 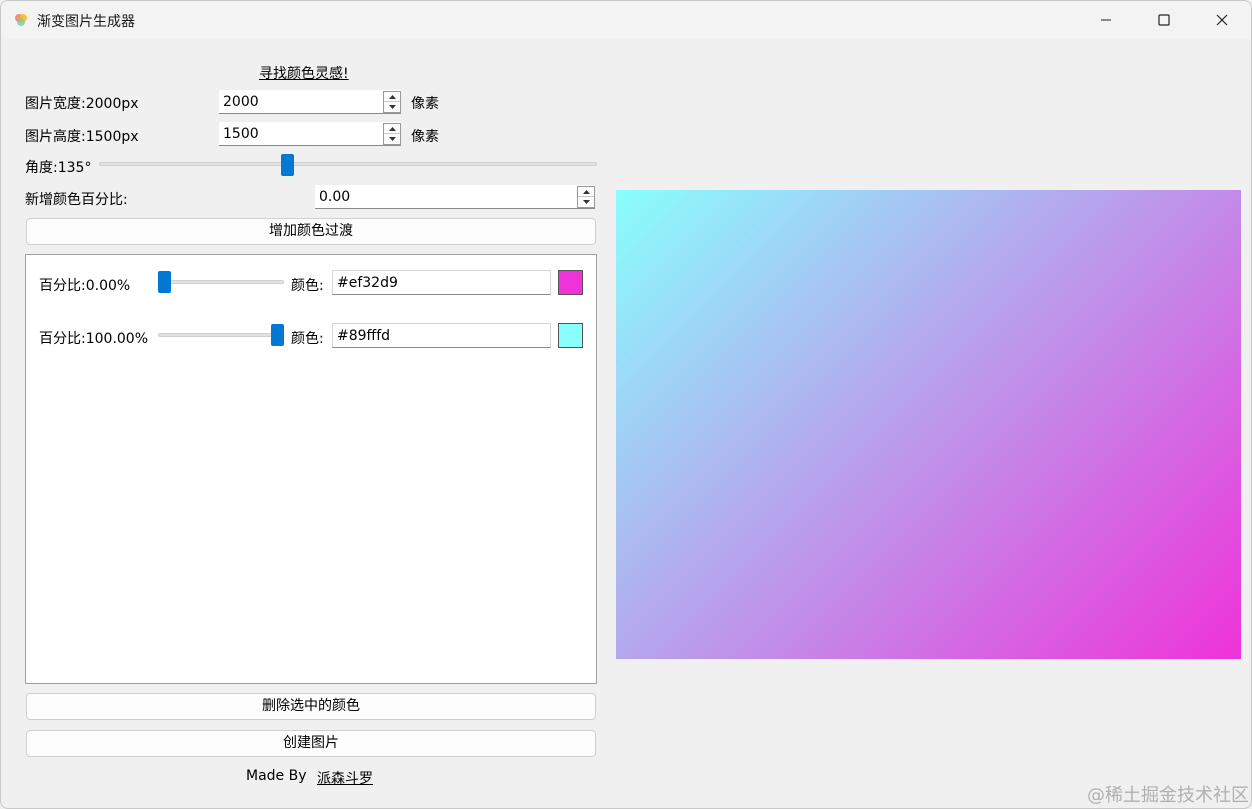 What do you see at coordinates (287, 165) in the screenshot?
I see `angle-slider-handle` at bounding box center [287, 165].